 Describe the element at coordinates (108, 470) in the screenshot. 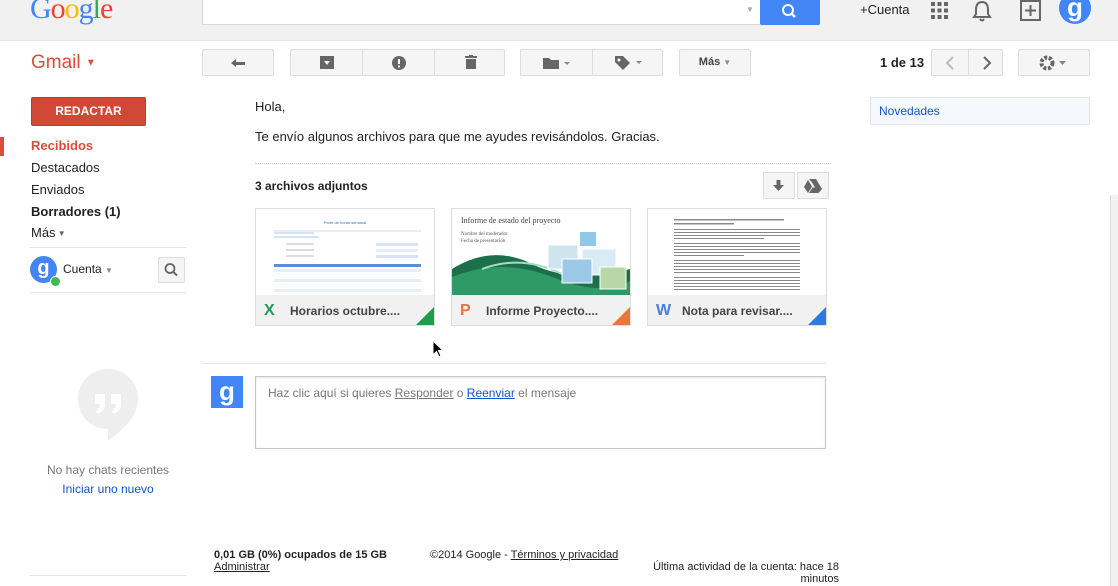

I see `no-chats-text: No hay chats recientes` at that location.